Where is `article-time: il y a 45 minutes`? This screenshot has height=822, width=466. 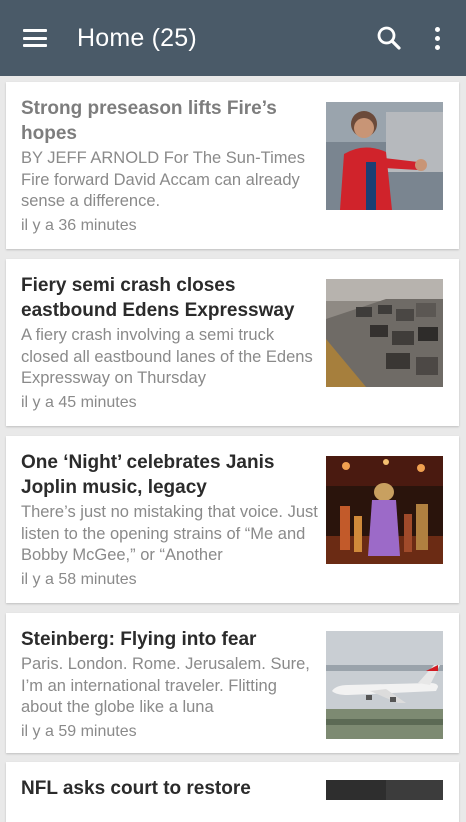
article-time: il y a 45 minutes is located at coordinates (79, 402).